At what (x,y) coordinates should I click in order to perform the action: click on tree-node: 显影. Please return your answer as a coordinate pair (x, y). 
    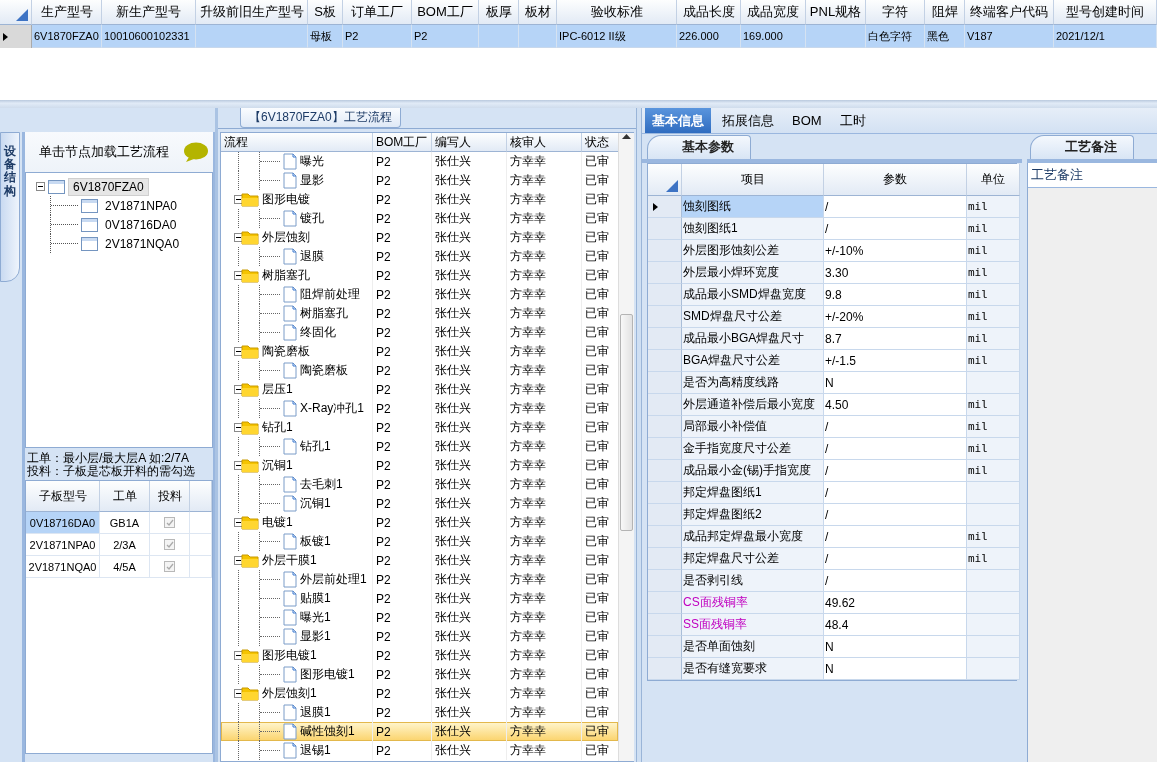
    Looking at the image, I should click on (310, 180).